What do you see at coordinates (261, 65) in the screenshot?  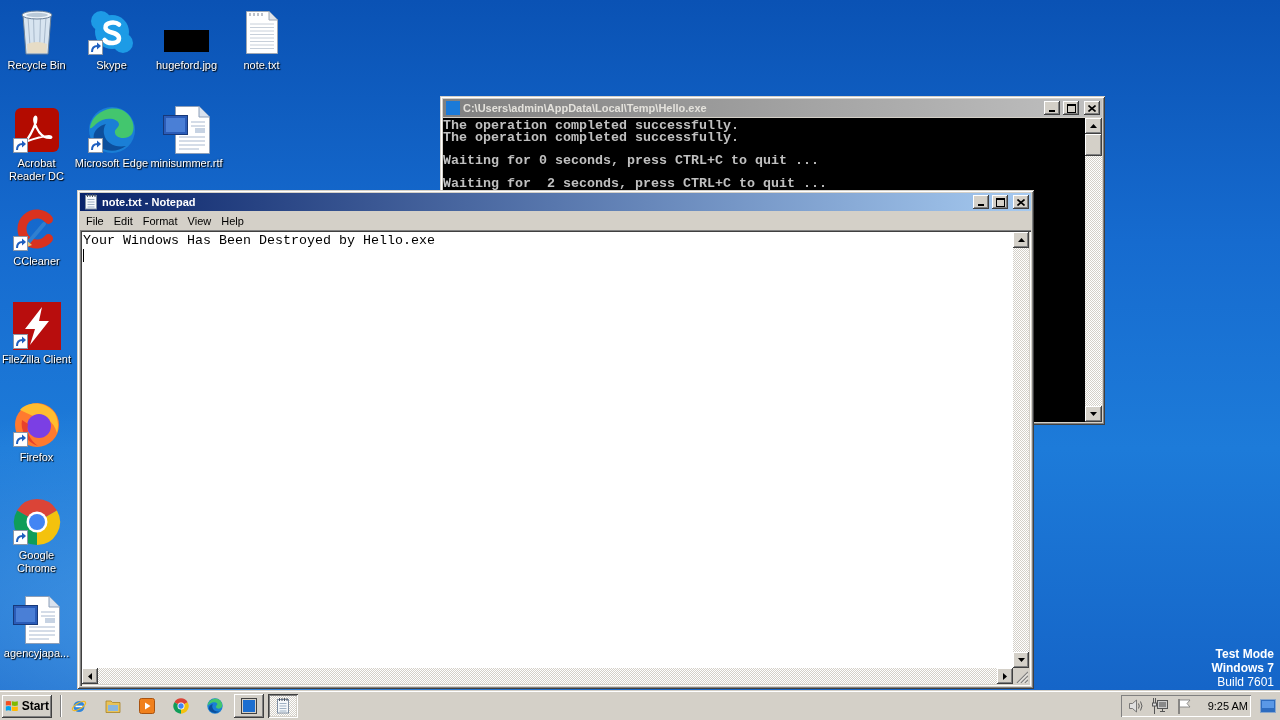 I see `desktop-icon-label: note.txt` at bounding box center [261, 65].